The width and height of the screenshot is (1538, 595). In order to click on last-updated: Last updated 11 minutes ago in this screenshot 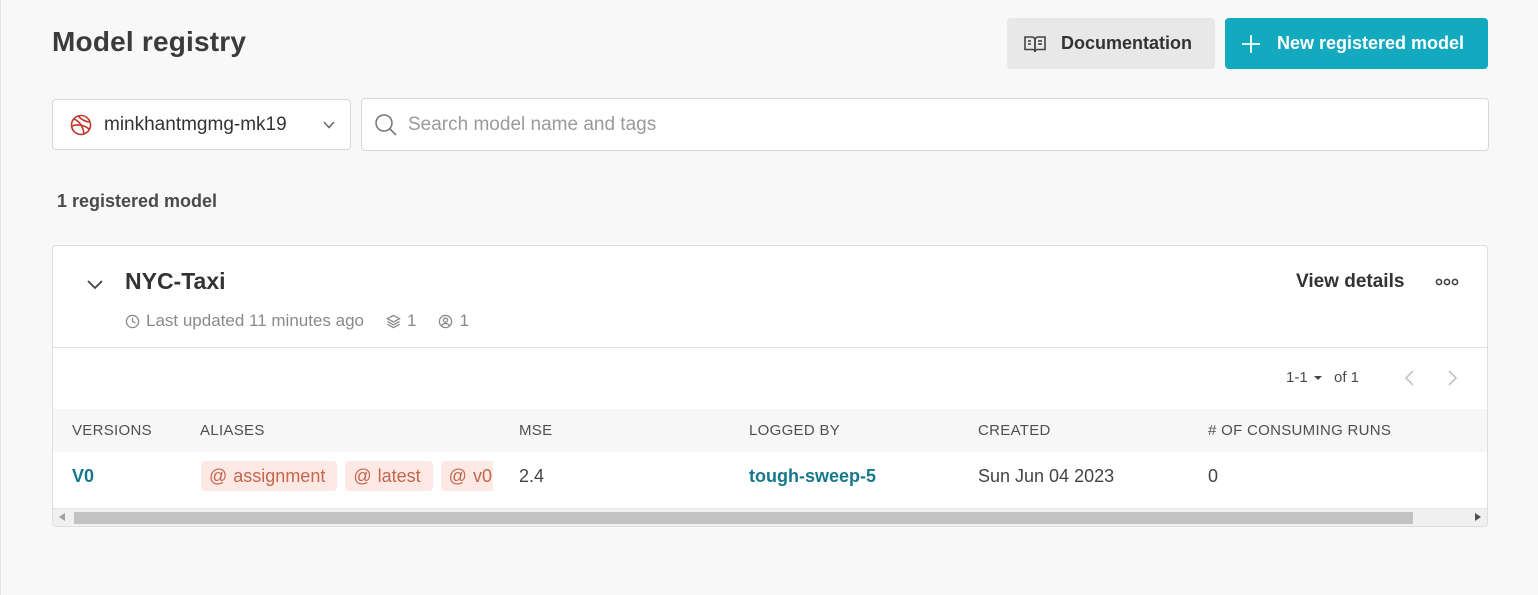, I will do `click(244, 321)`.